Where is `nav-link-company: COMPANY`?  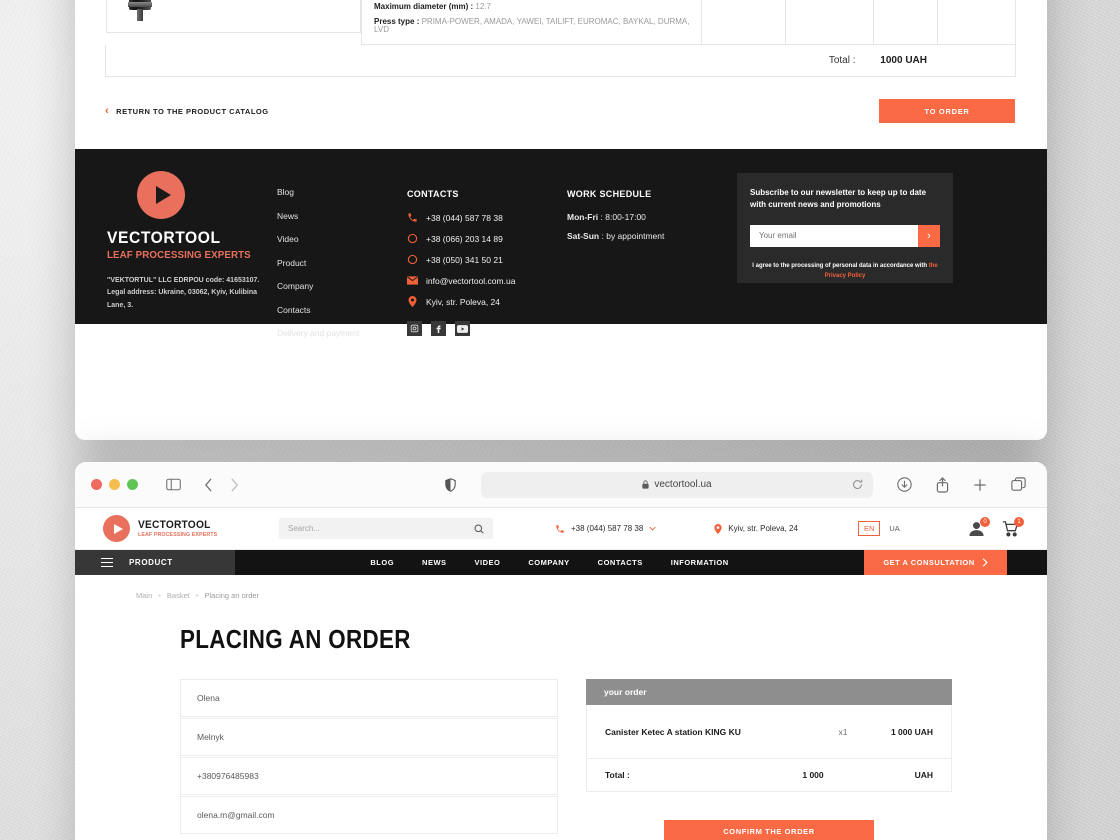
nav-link-company: COMPANY is located at coordinates (548, 562).